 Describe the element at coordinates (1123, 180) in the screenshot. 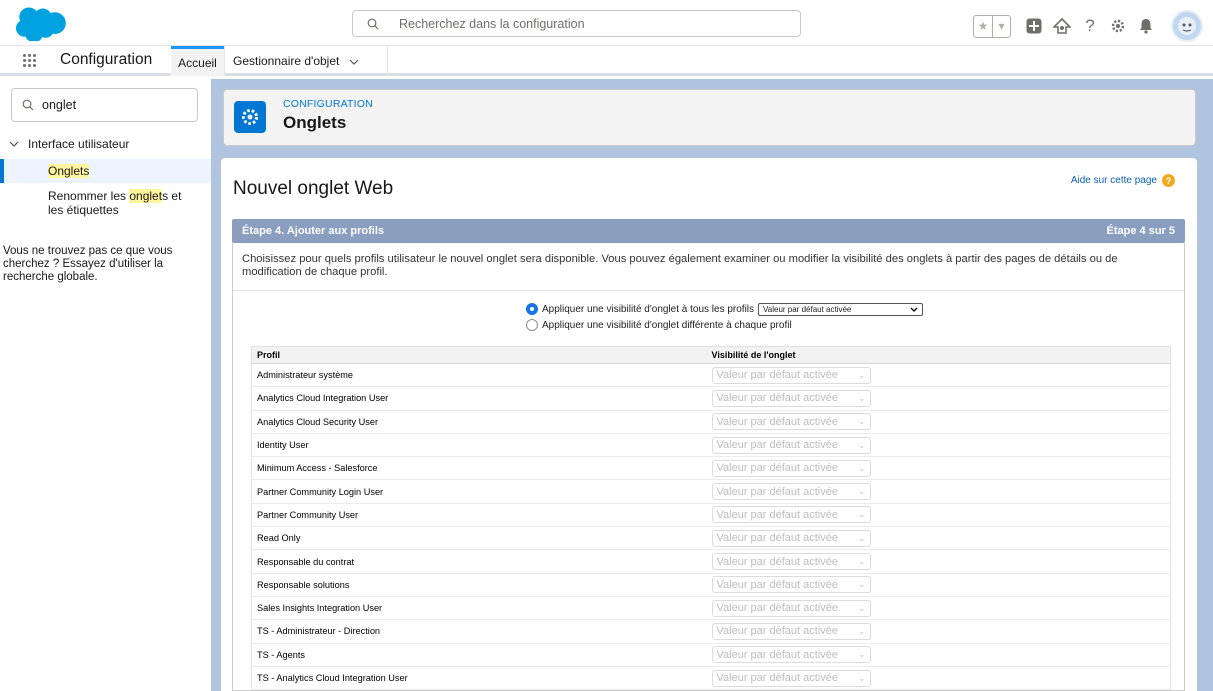

I see `help-link: Aide sur cette page ?` at that location.